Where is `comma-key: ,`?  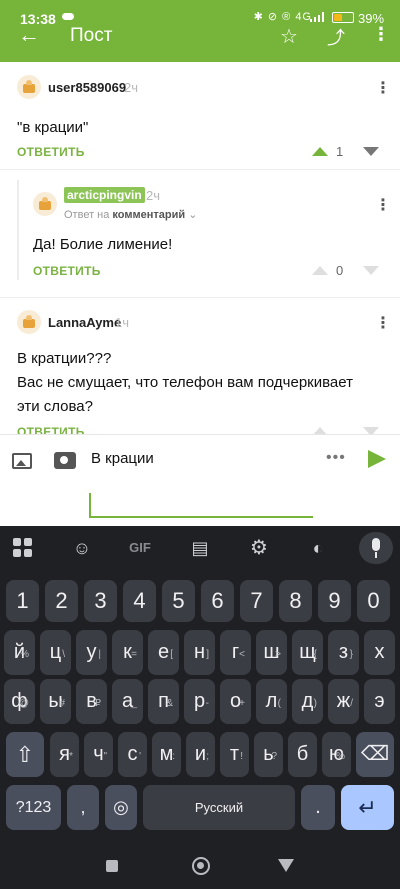 comma-key: , is located at coordinates (83, 807).